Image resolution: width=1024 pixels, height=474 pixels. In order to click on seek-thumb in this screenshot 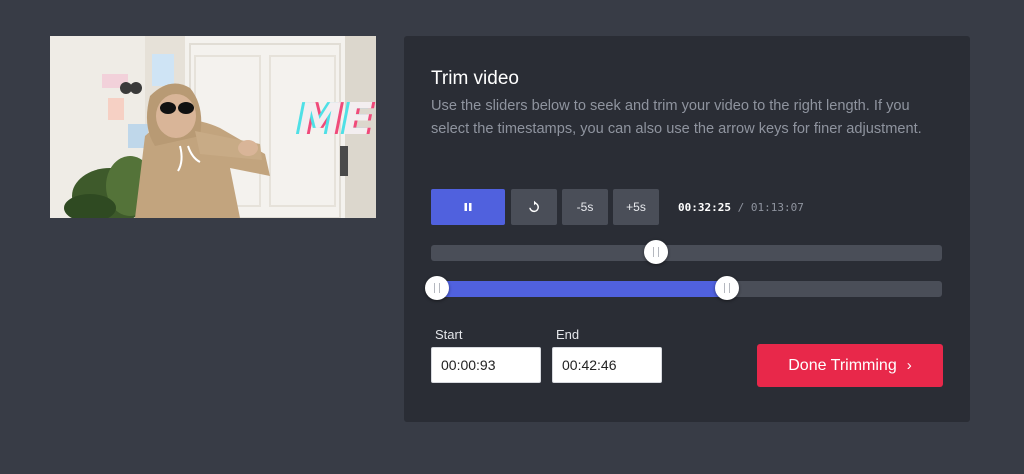, I will do `click(656, 252)`.